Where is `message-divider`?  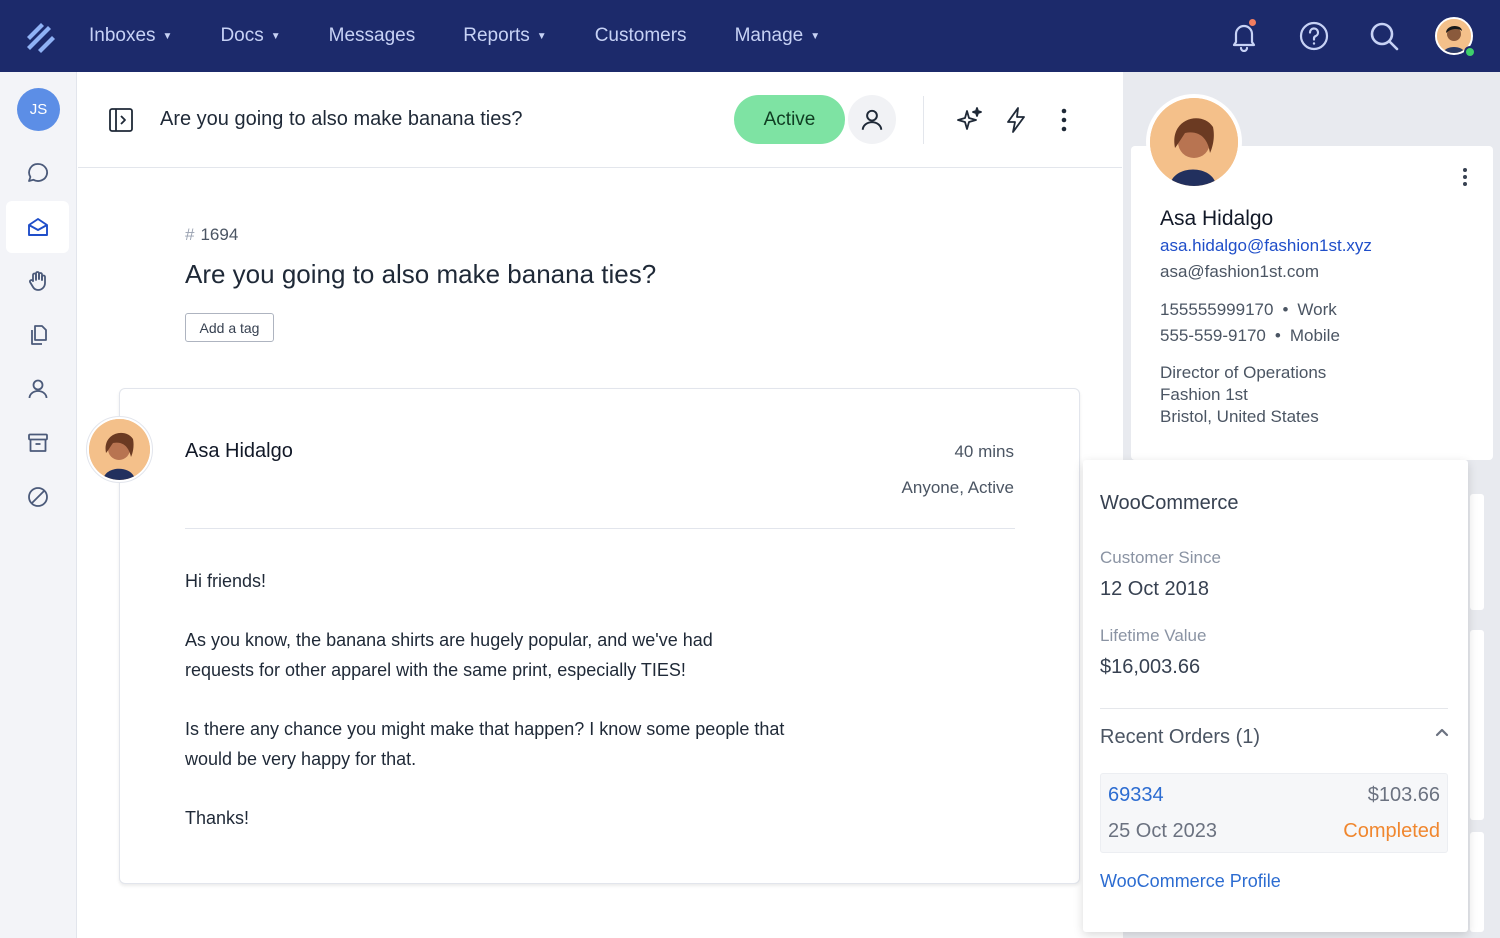
message-divider is located at coordinates (600, 528).